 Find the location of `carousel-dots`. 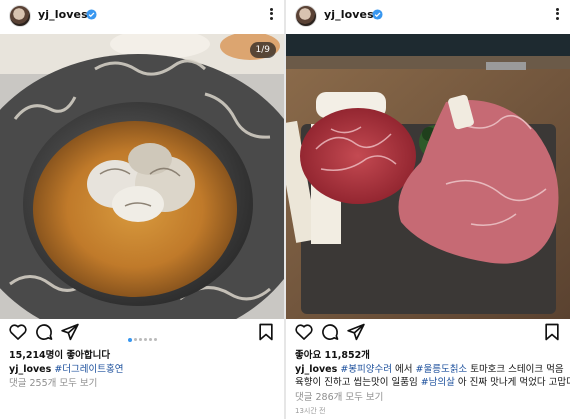

carousel-dots is located at coordinates (142, 338).